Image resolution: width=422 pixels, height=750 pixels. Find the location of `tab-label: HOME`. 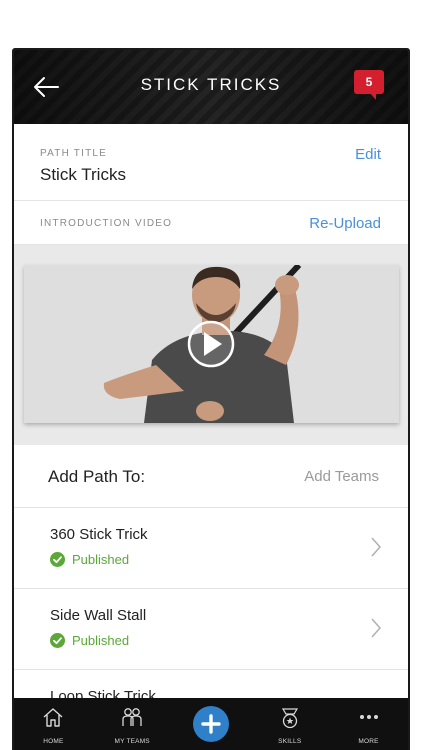

tab-label: HOME is located at coordinates (53, 741).